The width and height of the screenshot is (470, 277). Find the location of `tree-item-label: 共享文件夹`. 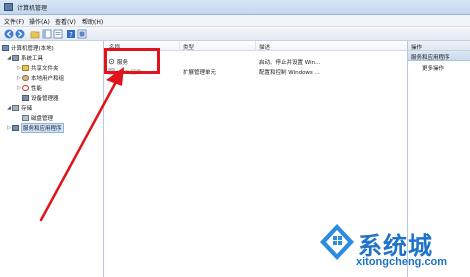

tree-item-label: 共享文件夹 is located at coordinates (45, 69).